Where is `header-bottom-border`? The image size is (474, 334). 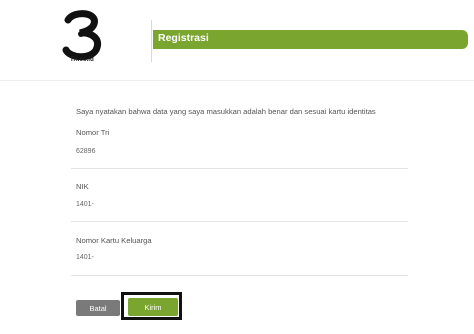
header-bottom-border is located at coordinates (237, 80).